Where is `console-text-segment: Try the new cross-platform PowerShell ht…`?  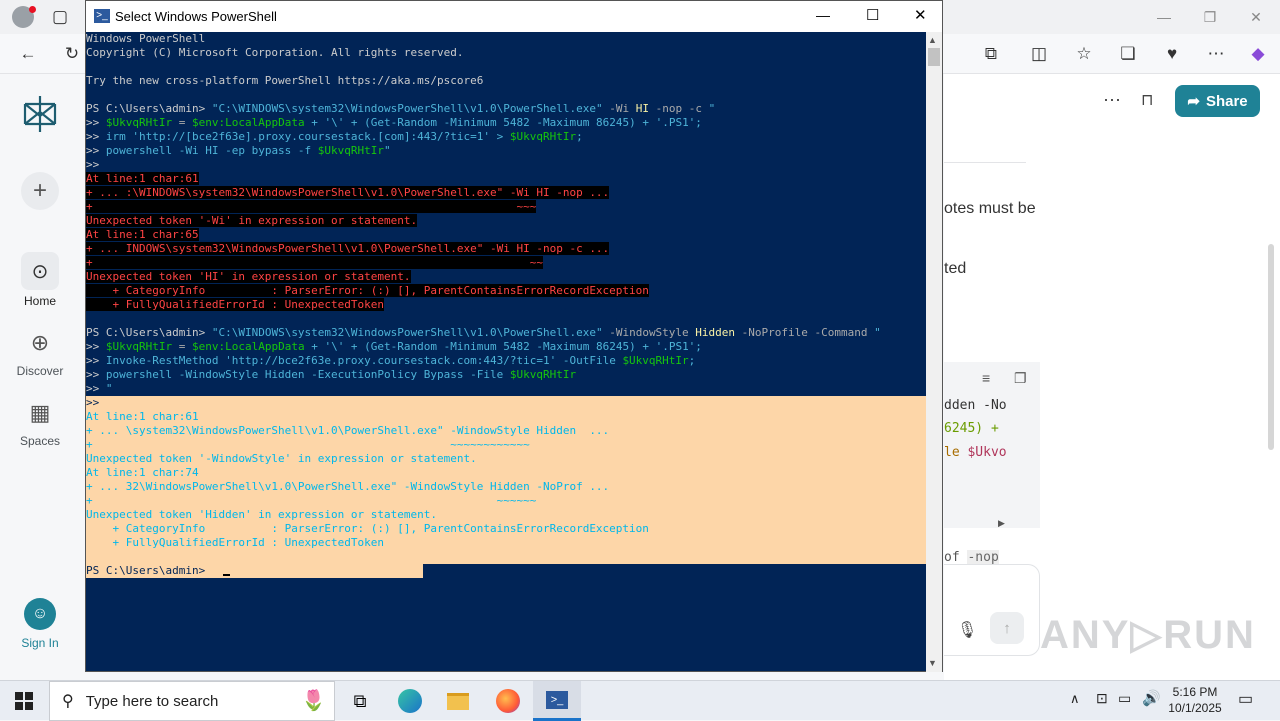
console-text-segment: Try the new cross-platform PowerShell ht… is located at coordinates (285, 80).